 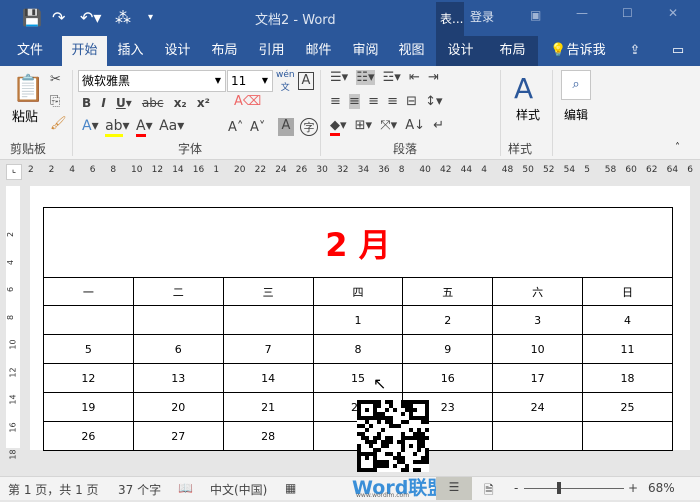 What do you see at coordinates (88, 436) in the screenshot?
I see `day-cell: 26` at bounding box center [88, 436].